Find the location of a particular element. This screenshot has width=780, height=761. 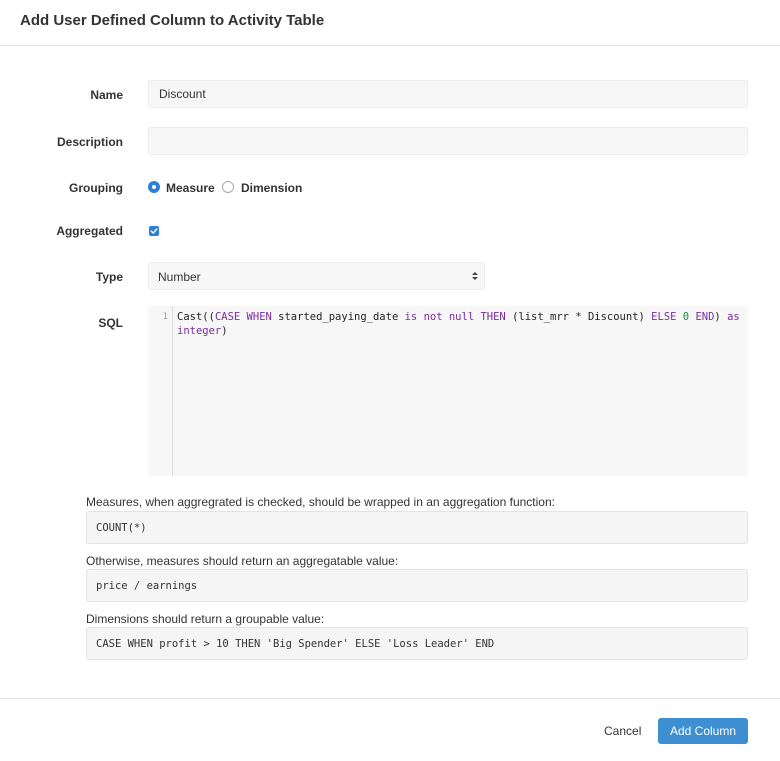

sql-label: SQL is located at coordinates (110, 323).